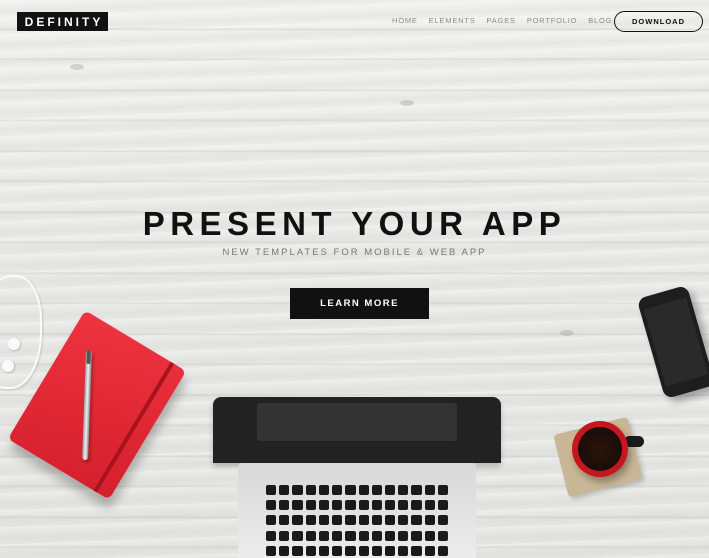 Image resolution: width=709 pixels, height=558 pixels. What do you see at coordinates (552, 21) in the screenshot?
I see `nav-item-portfolio: PORTFOLIO` at bounding box center [552, 21].